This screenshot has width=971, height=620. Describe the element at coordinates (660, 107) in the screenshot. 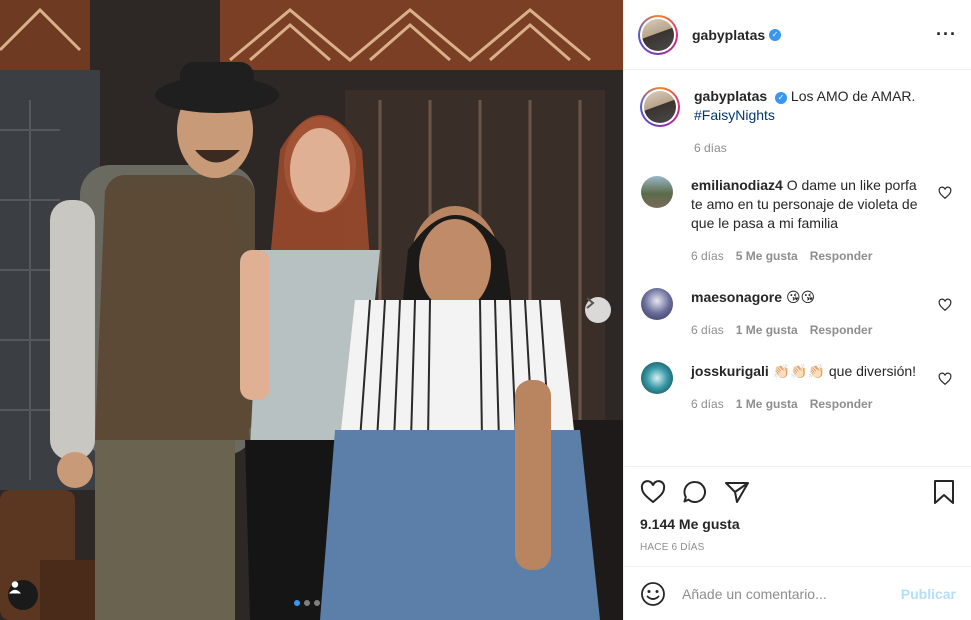

I see `caption-author-avatar` at that location.